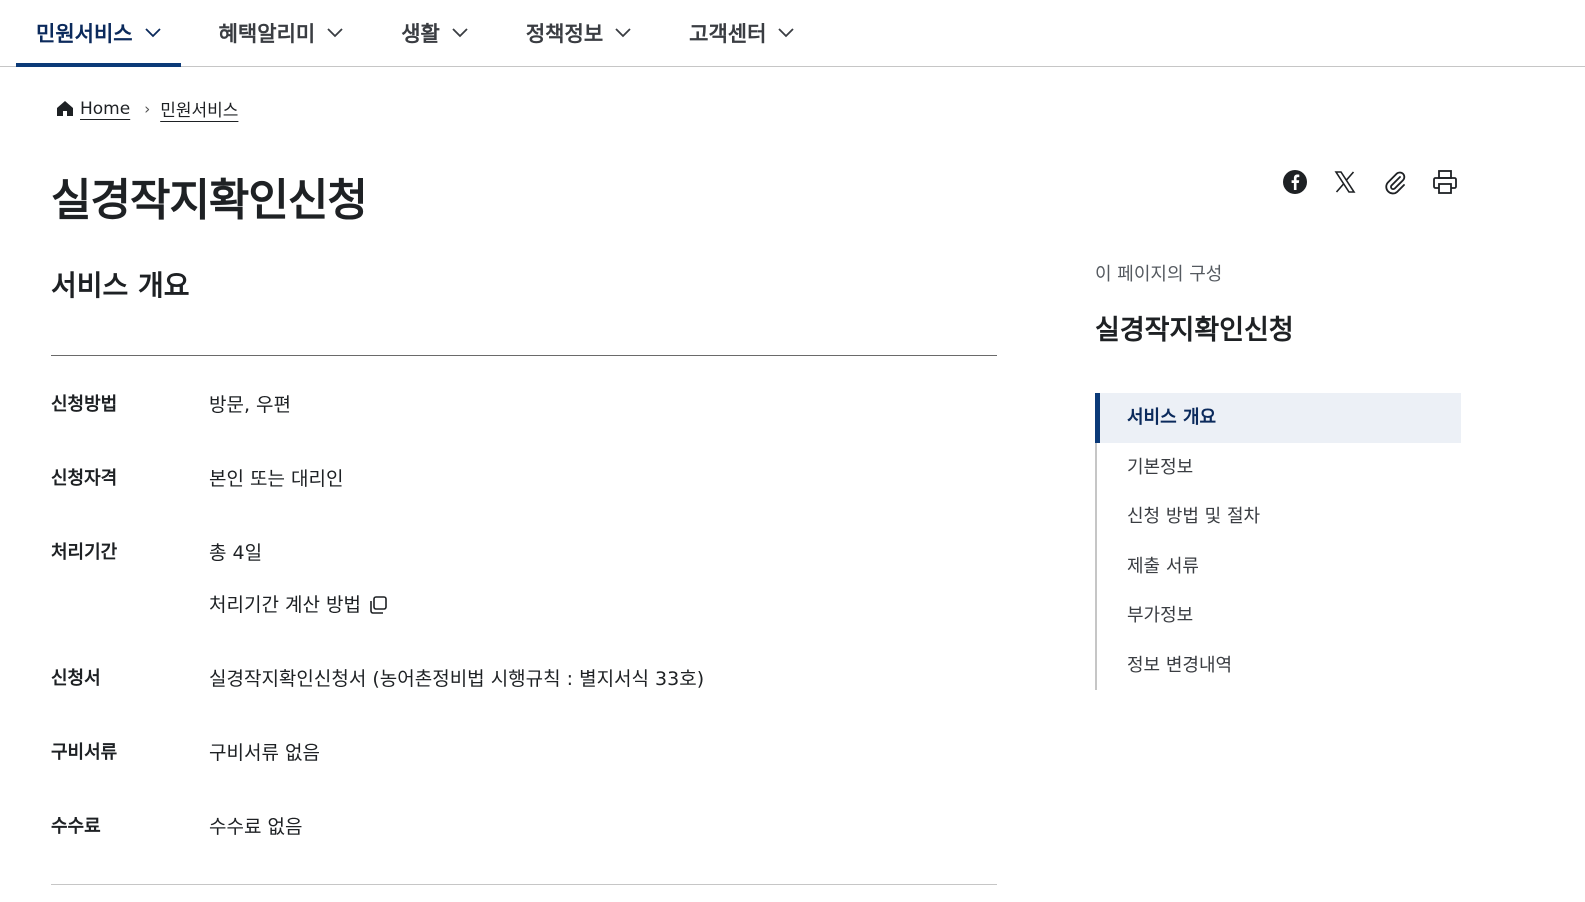 Image resolution: width=1585 pixels, height=902 pixels. I want to click on nav-item-civil-services: 민원서비스, so click(98, 33).